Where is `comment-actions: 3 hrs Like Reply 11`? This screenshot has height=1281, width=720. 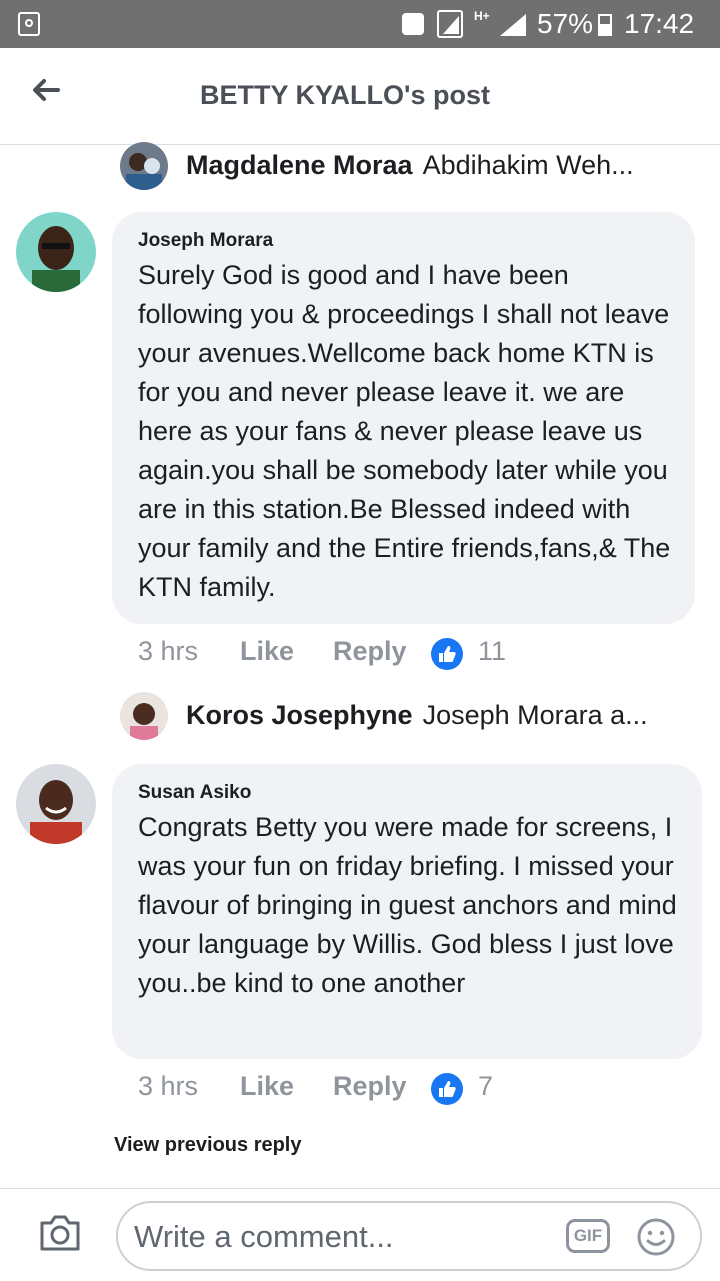 comment-actions: 3 hrs Like Reply 11 is located at coordinates (338, 656).